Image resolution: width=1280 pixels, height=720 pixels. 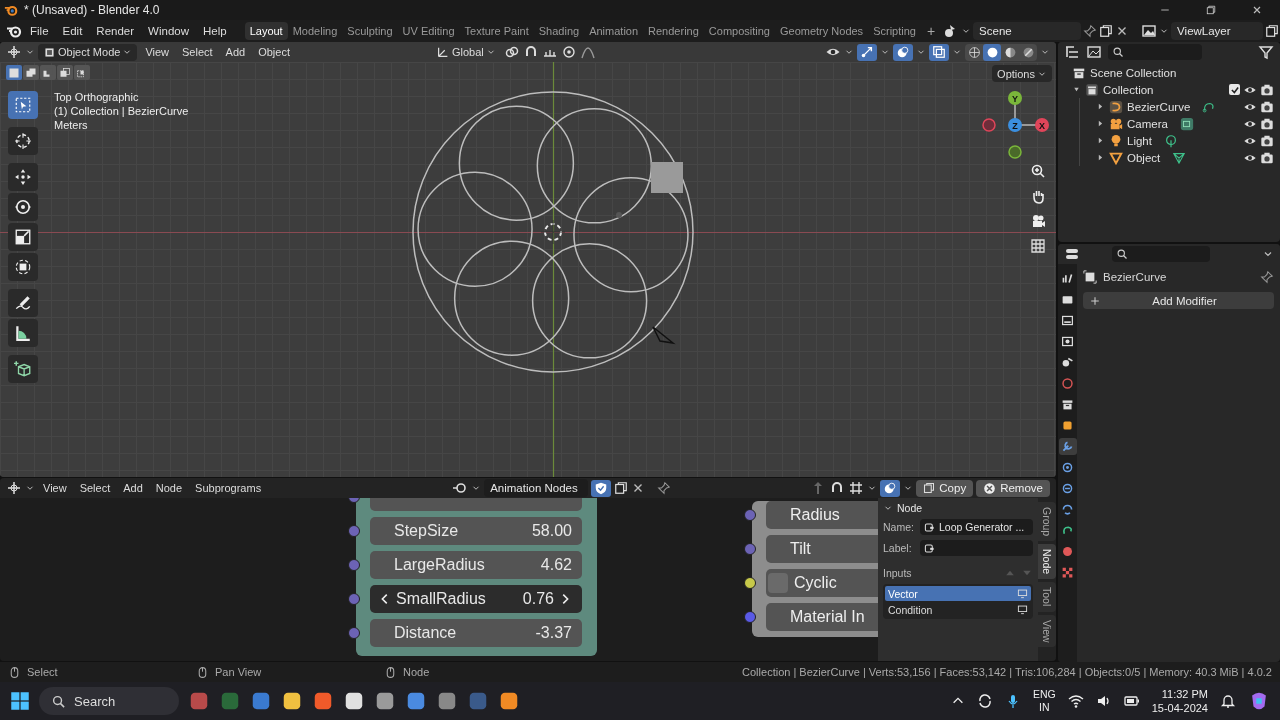 I want to click on status-hint: Pan View, so click(x=238, y=672).